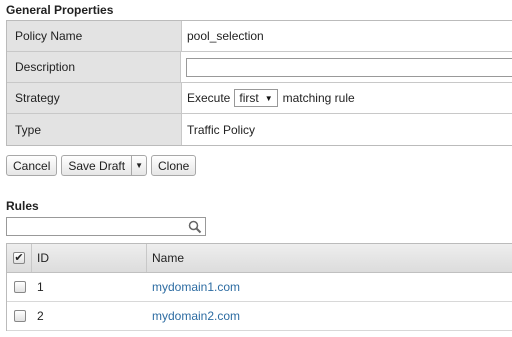 This screenshot has height=337, width=512. Describe the element at coordinates (173, 165) in the screenshot. I see `clone-button: Clone` at that location.